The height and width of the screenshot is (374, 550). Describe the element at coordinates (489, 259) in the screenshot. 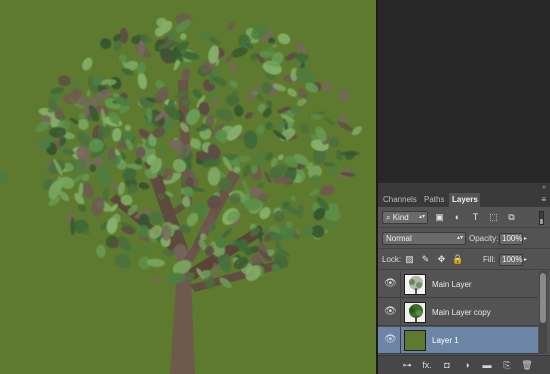

I see `fill-label: Fill:` at that location.